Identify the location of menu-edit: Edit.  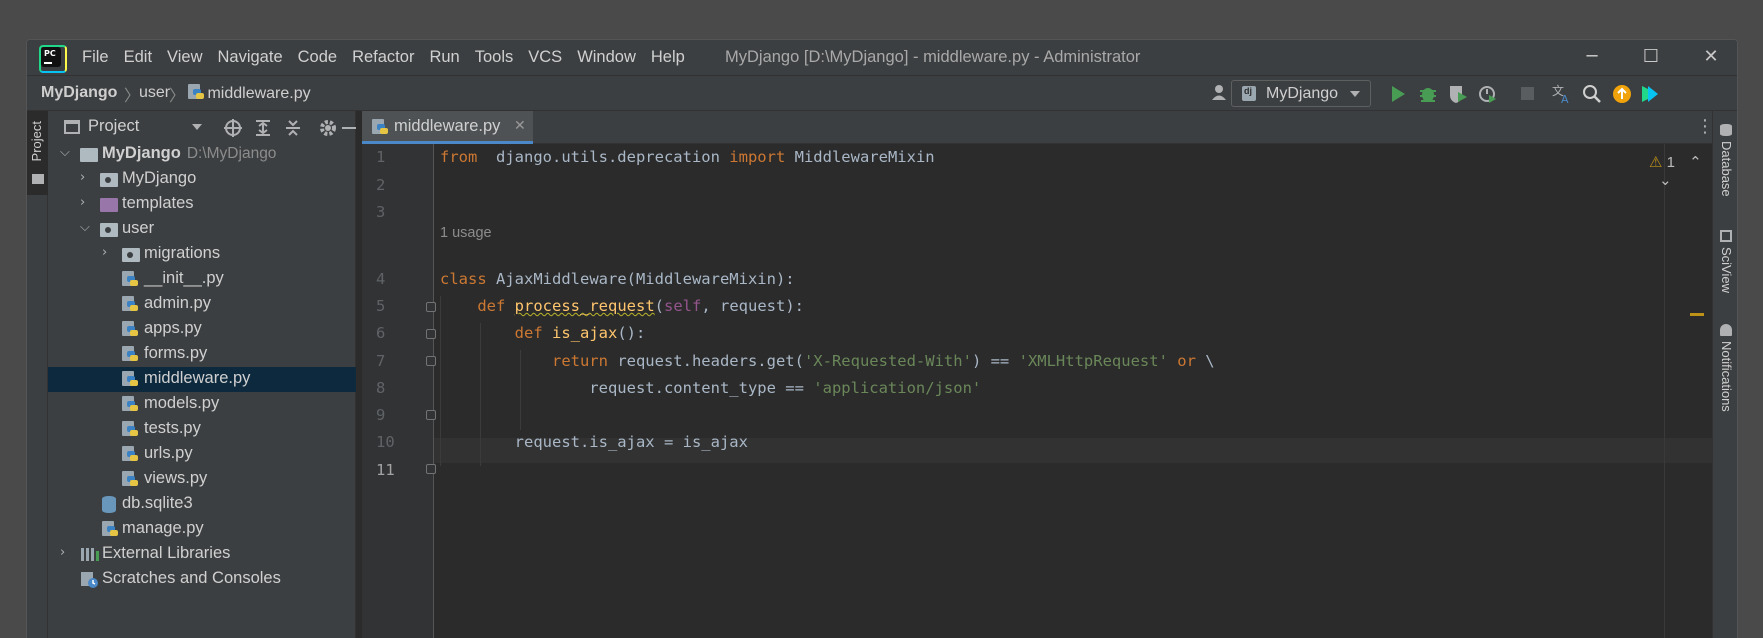
(138, 57).